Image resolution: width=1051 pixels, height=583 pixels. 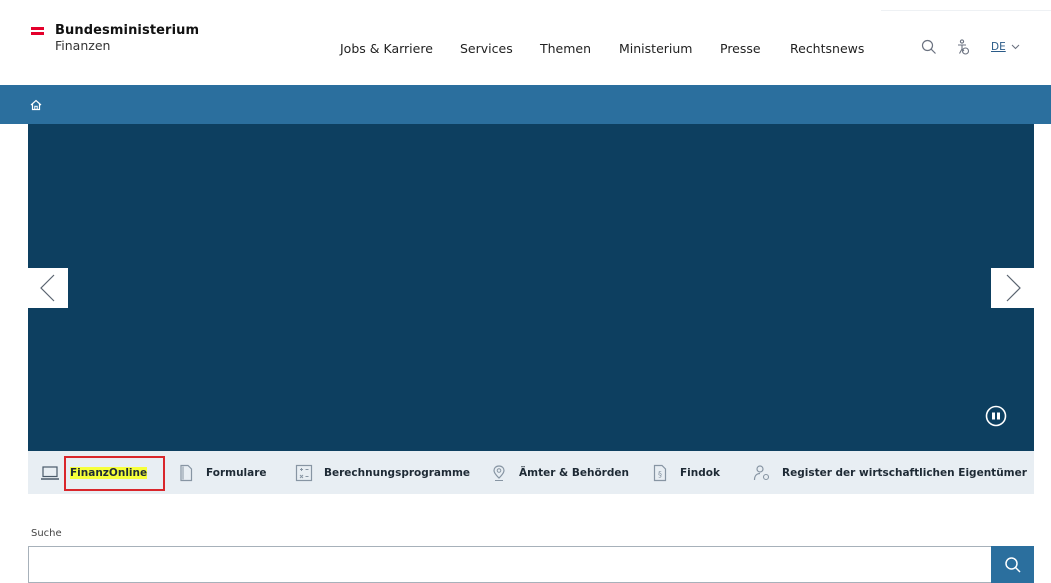 I want to click on language-selector: DE, so click(x=1005, y=47).